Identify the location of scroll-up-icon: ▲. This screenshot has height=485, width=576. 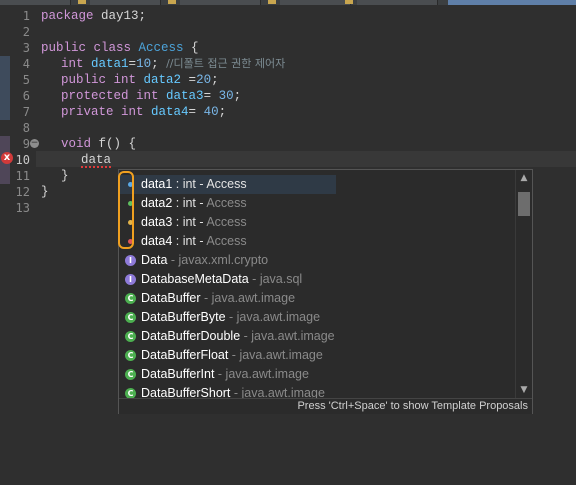
(524, 178).